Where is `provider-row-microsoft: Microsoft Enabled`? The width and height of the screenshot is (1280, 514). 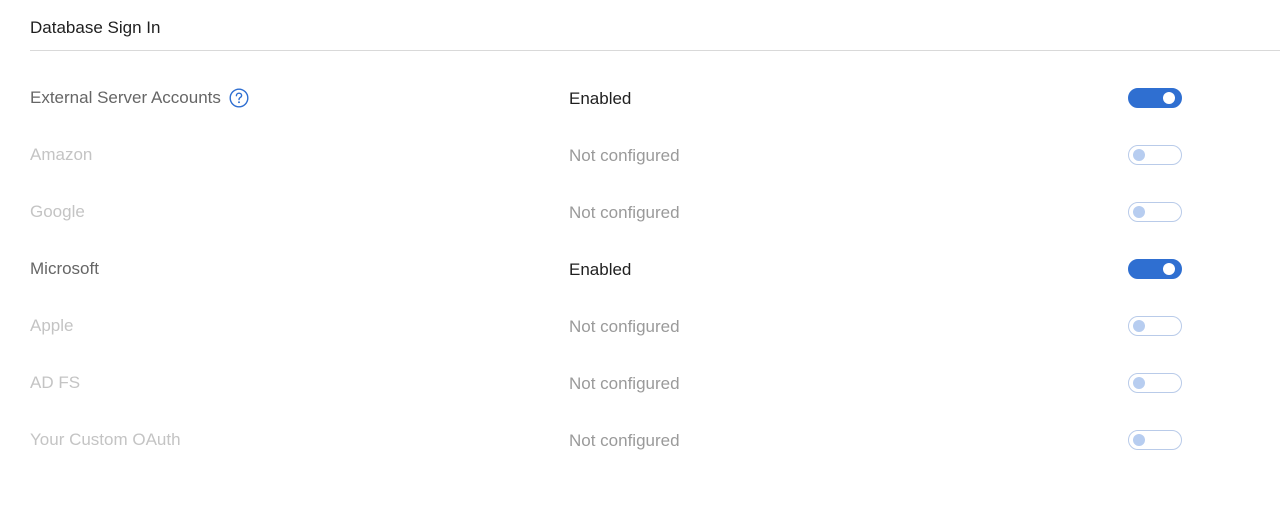 provider-row-microsoft: Microsoft Enabled is located at coordinates (640, 269).